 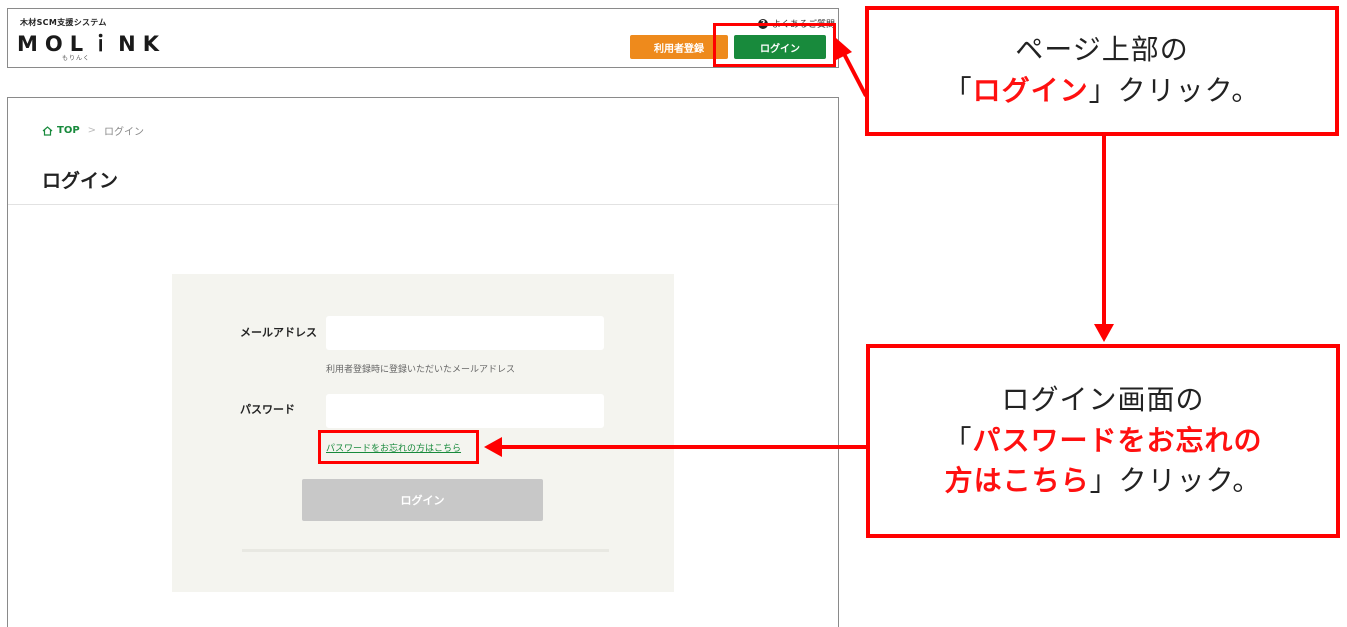 I want to click on callout-2-open-quote: 「, so click(x=958, y=440).